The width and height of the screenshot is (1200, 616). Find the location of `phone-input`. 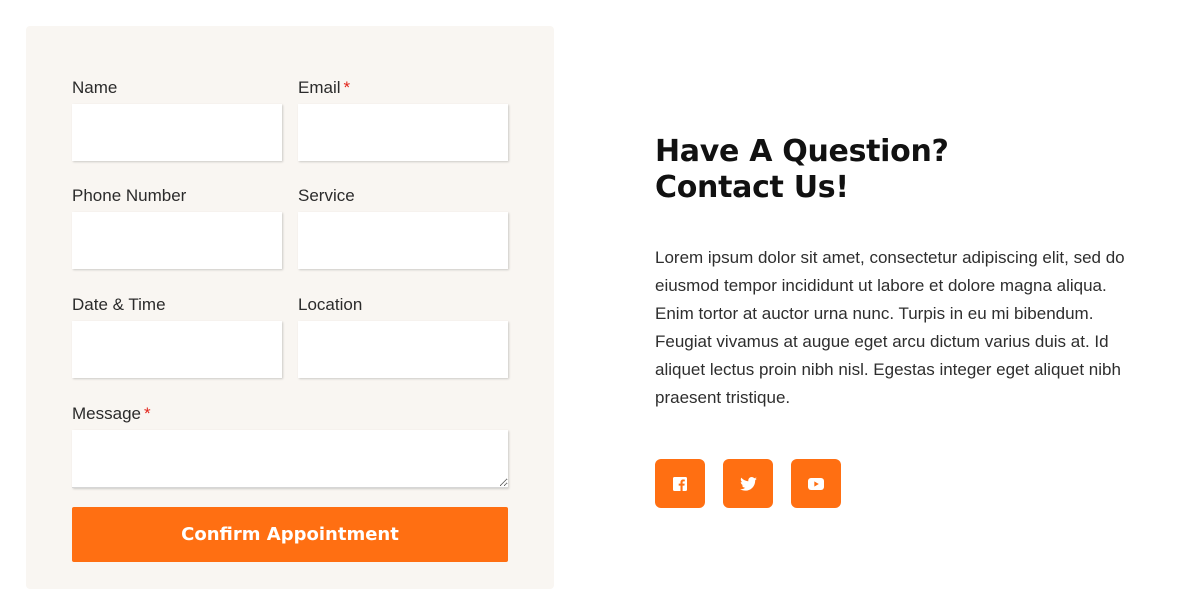

phone-input is located at coordinates (177, 240).